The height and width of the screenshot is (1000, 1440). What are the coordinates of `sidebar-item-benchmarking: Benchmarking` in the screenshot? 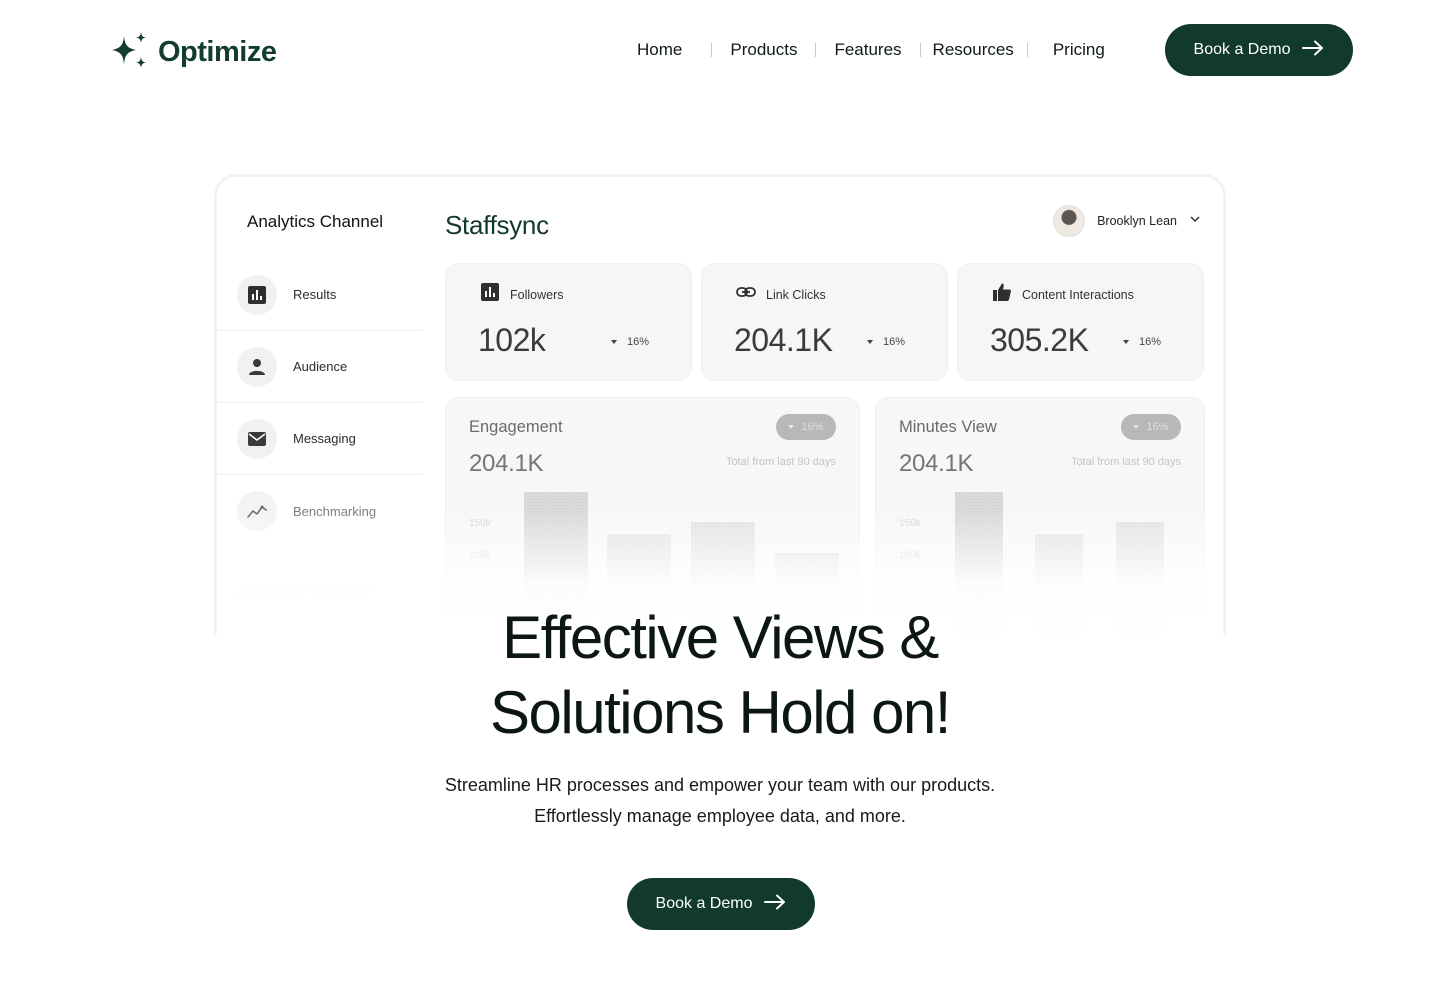 It's located at (320, 511).